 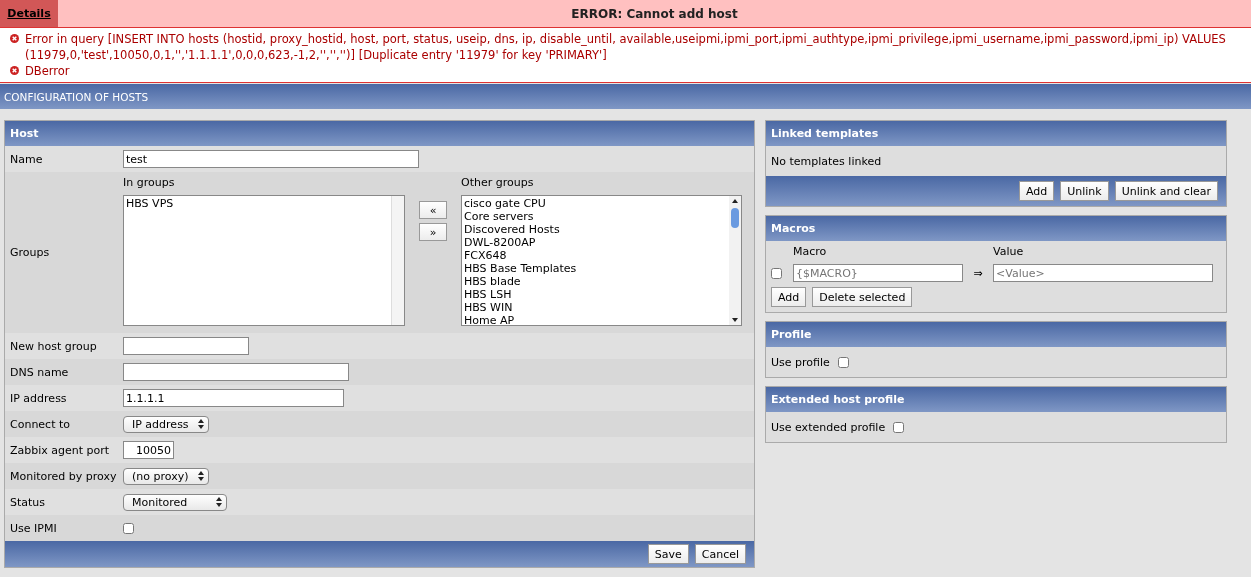 What do you see at coordinates (1103, 273) in the screenshot?
I see `value-field: <Value>` at bounding box center [1103, 273].